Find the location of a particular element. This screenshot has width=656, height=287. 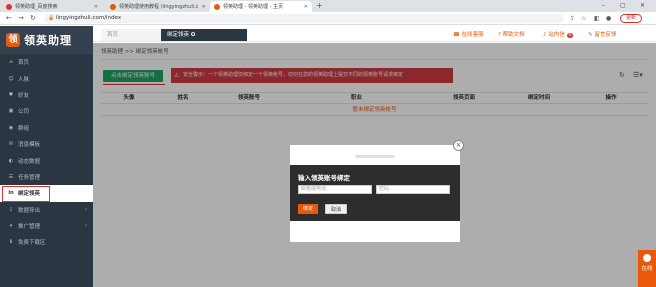

browser-tab-home: 领英助理 - 领英助理 - 主页 ✕ is located at coordinates (261, 6).